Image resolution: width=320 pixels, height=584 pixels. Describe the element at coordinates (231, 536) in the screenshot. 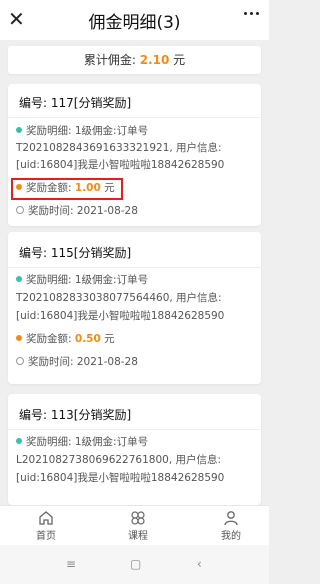

I see `tab-label: 我的` at that location.